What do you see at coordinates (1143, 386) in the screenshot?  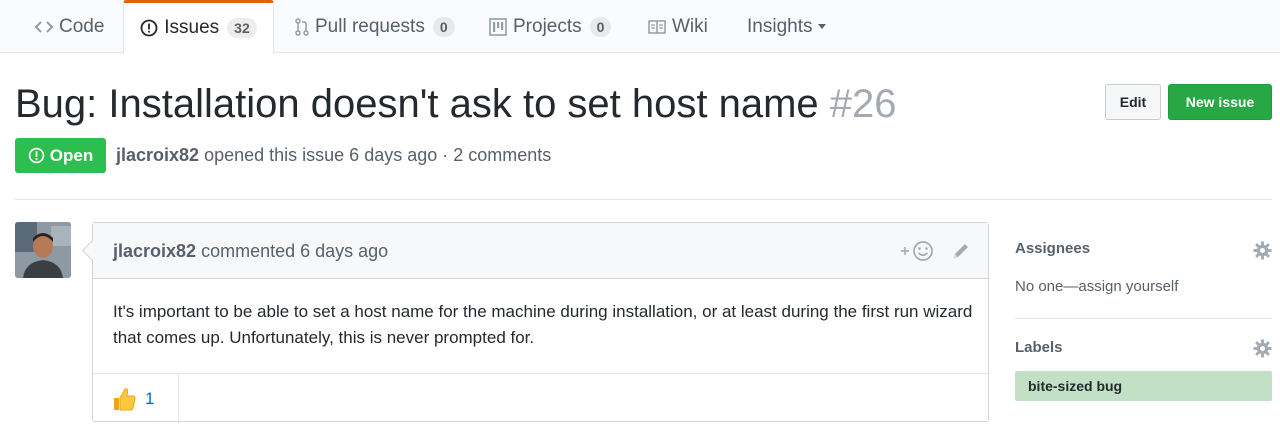 I see `label-bite-sized-bug: bite-sized bug` at bounding box center [1143, 386].